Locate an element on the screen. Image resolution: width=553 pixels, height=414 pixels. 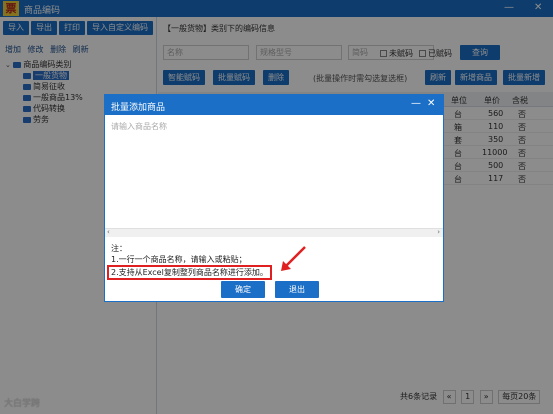
minimize-icon: — is located at coordinates (416, 103).